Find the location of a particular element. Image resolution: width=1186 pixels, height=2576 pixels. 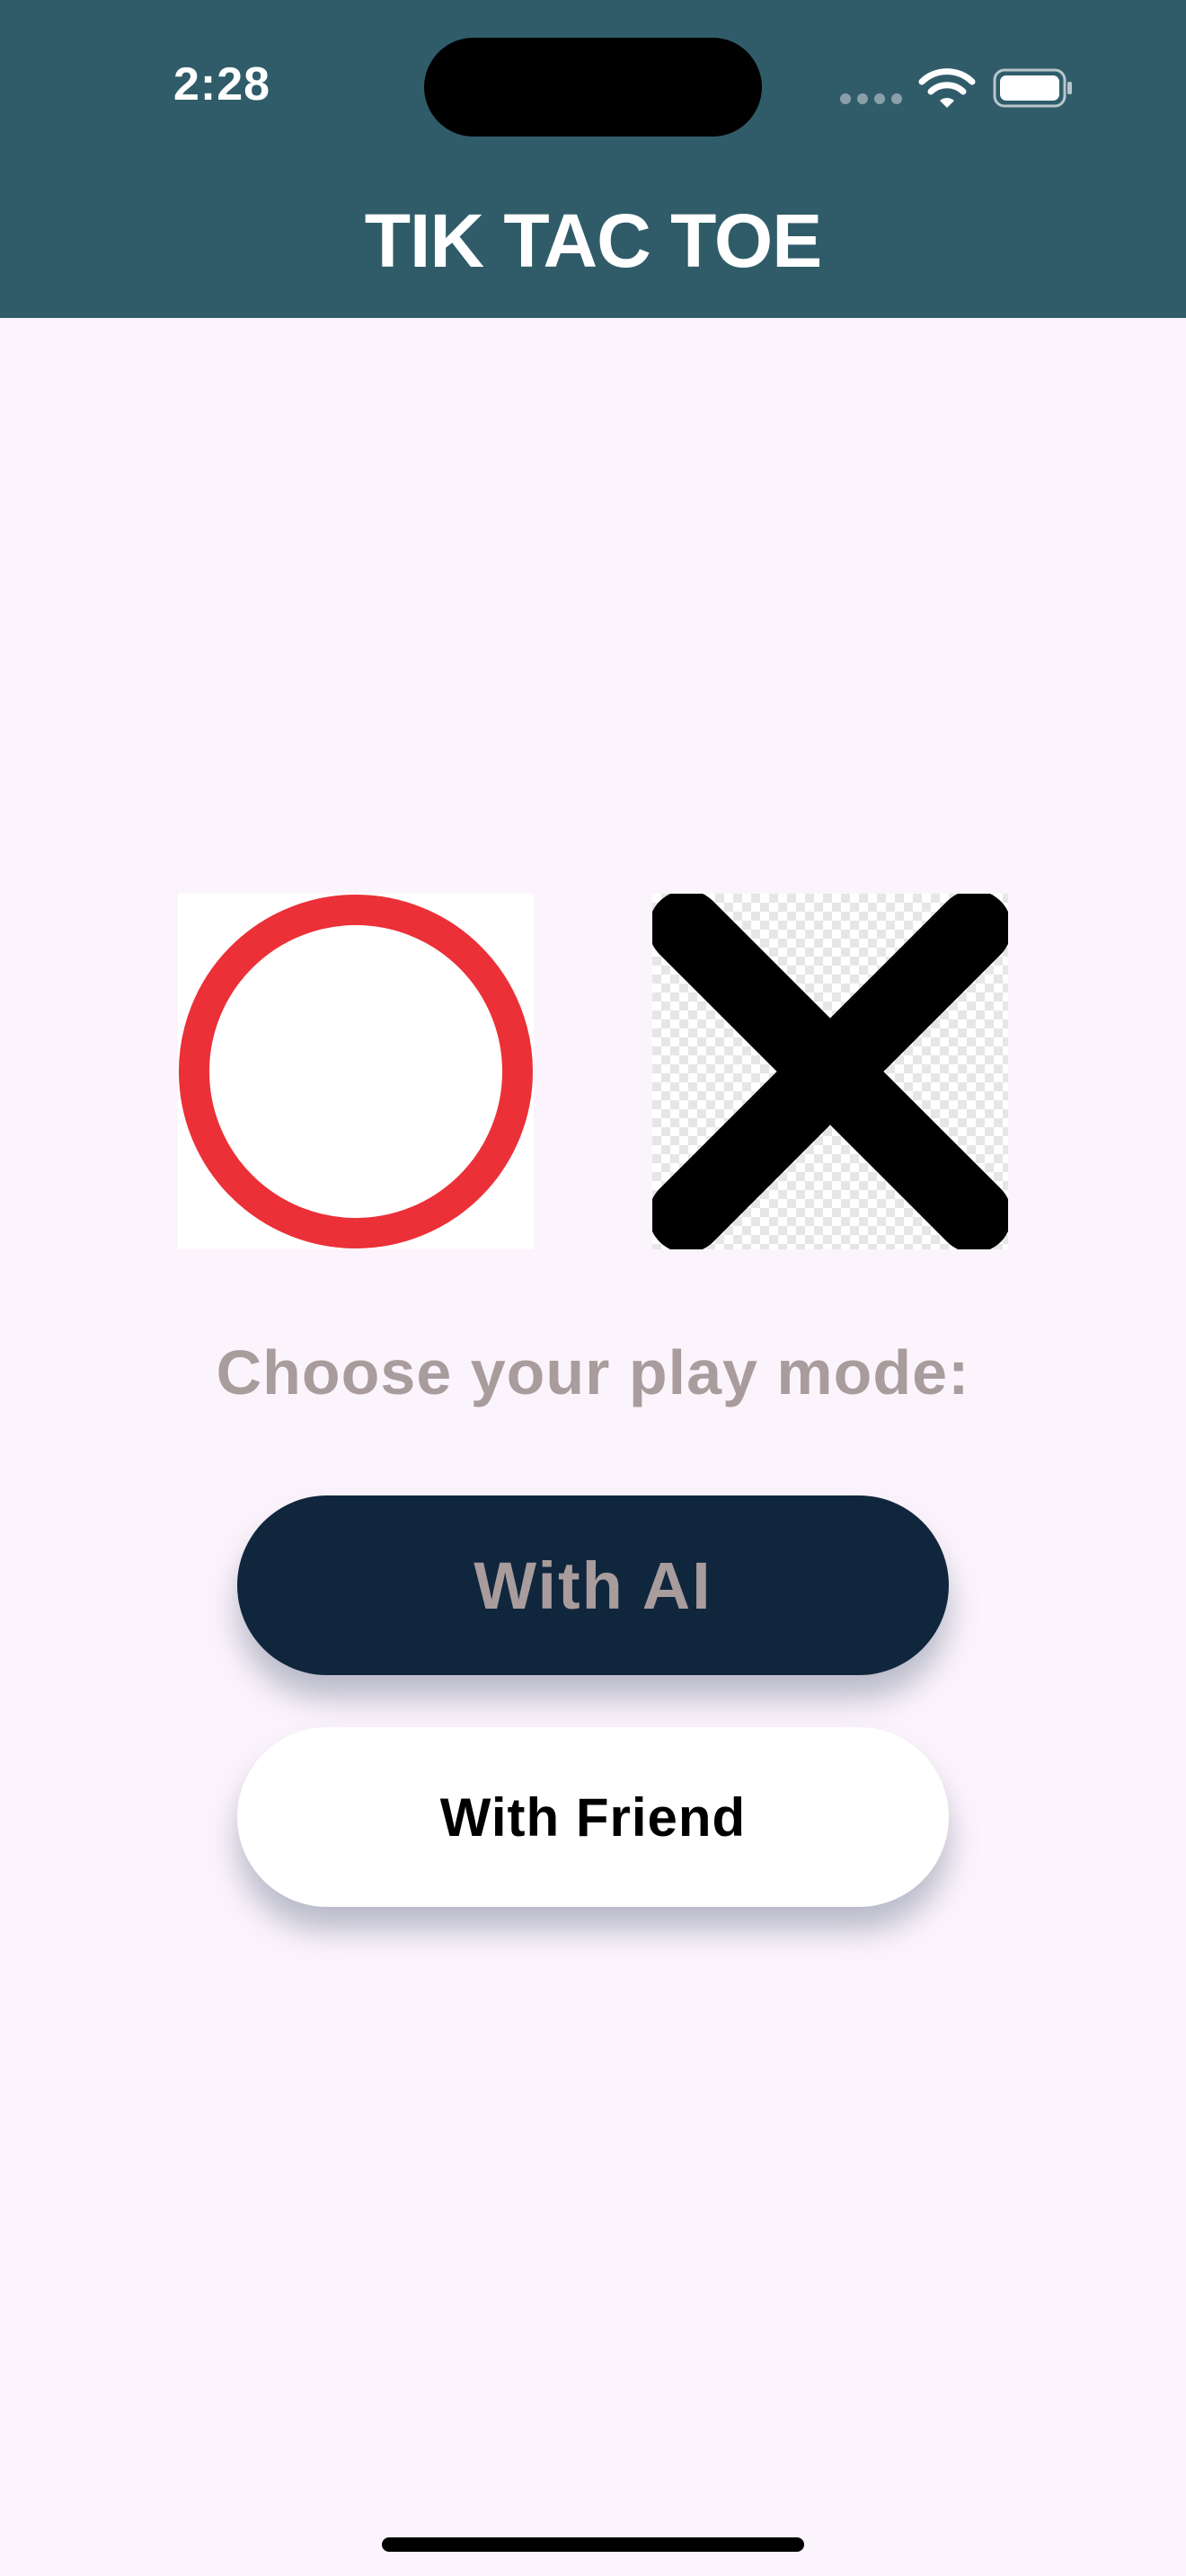

battery-icon is located at coordinates (1032, 88).